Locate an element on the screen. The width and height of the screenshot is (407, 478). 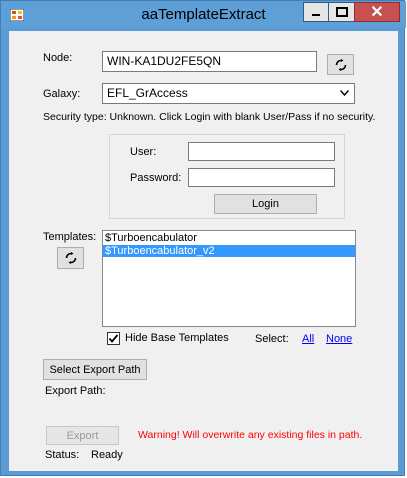
login-group: User: Password: Login is located at coordinates (227, 176).